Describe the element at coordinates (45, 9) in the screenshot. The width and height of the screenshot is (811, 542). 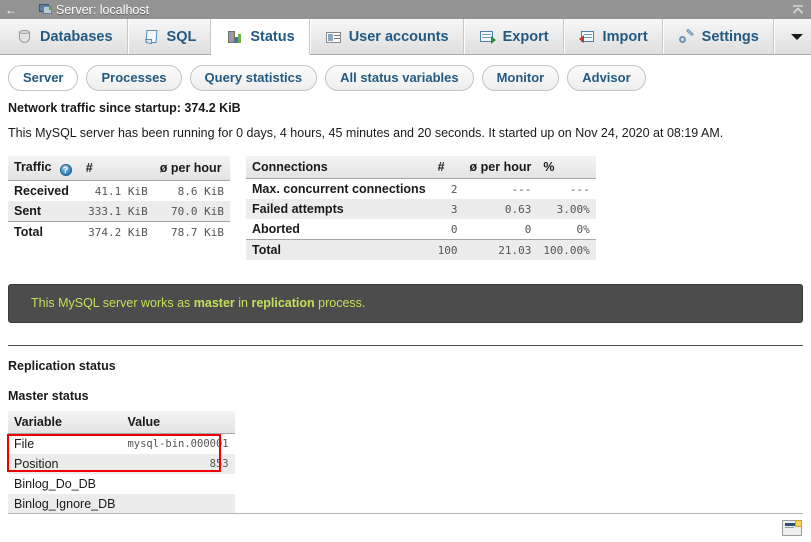
I see `server-icon` at that location.